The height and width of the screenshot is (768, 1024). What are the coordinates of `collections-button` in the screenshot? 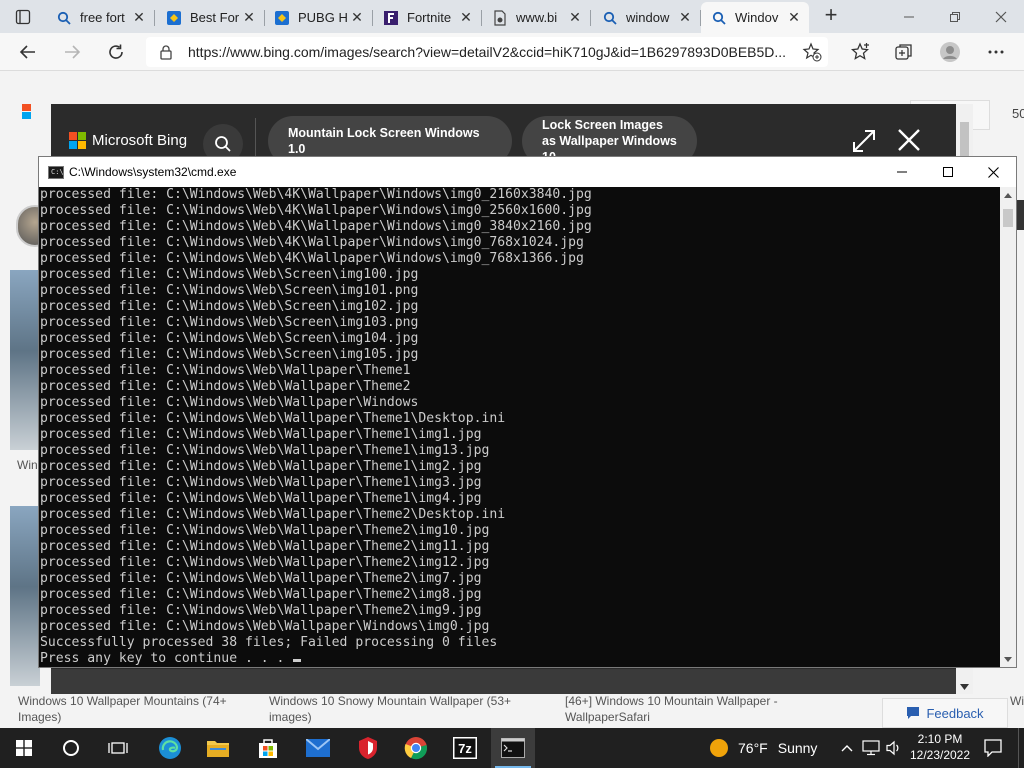 It's located at (904, 52).